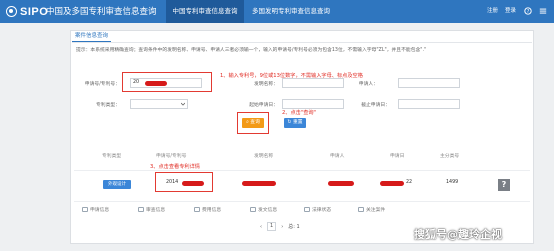 This screenshot has width=554, height=251. What do you see at coordinates (510, 11) in the screenshot?
I see `login-link: 登录` at bounding box center [510, 11].